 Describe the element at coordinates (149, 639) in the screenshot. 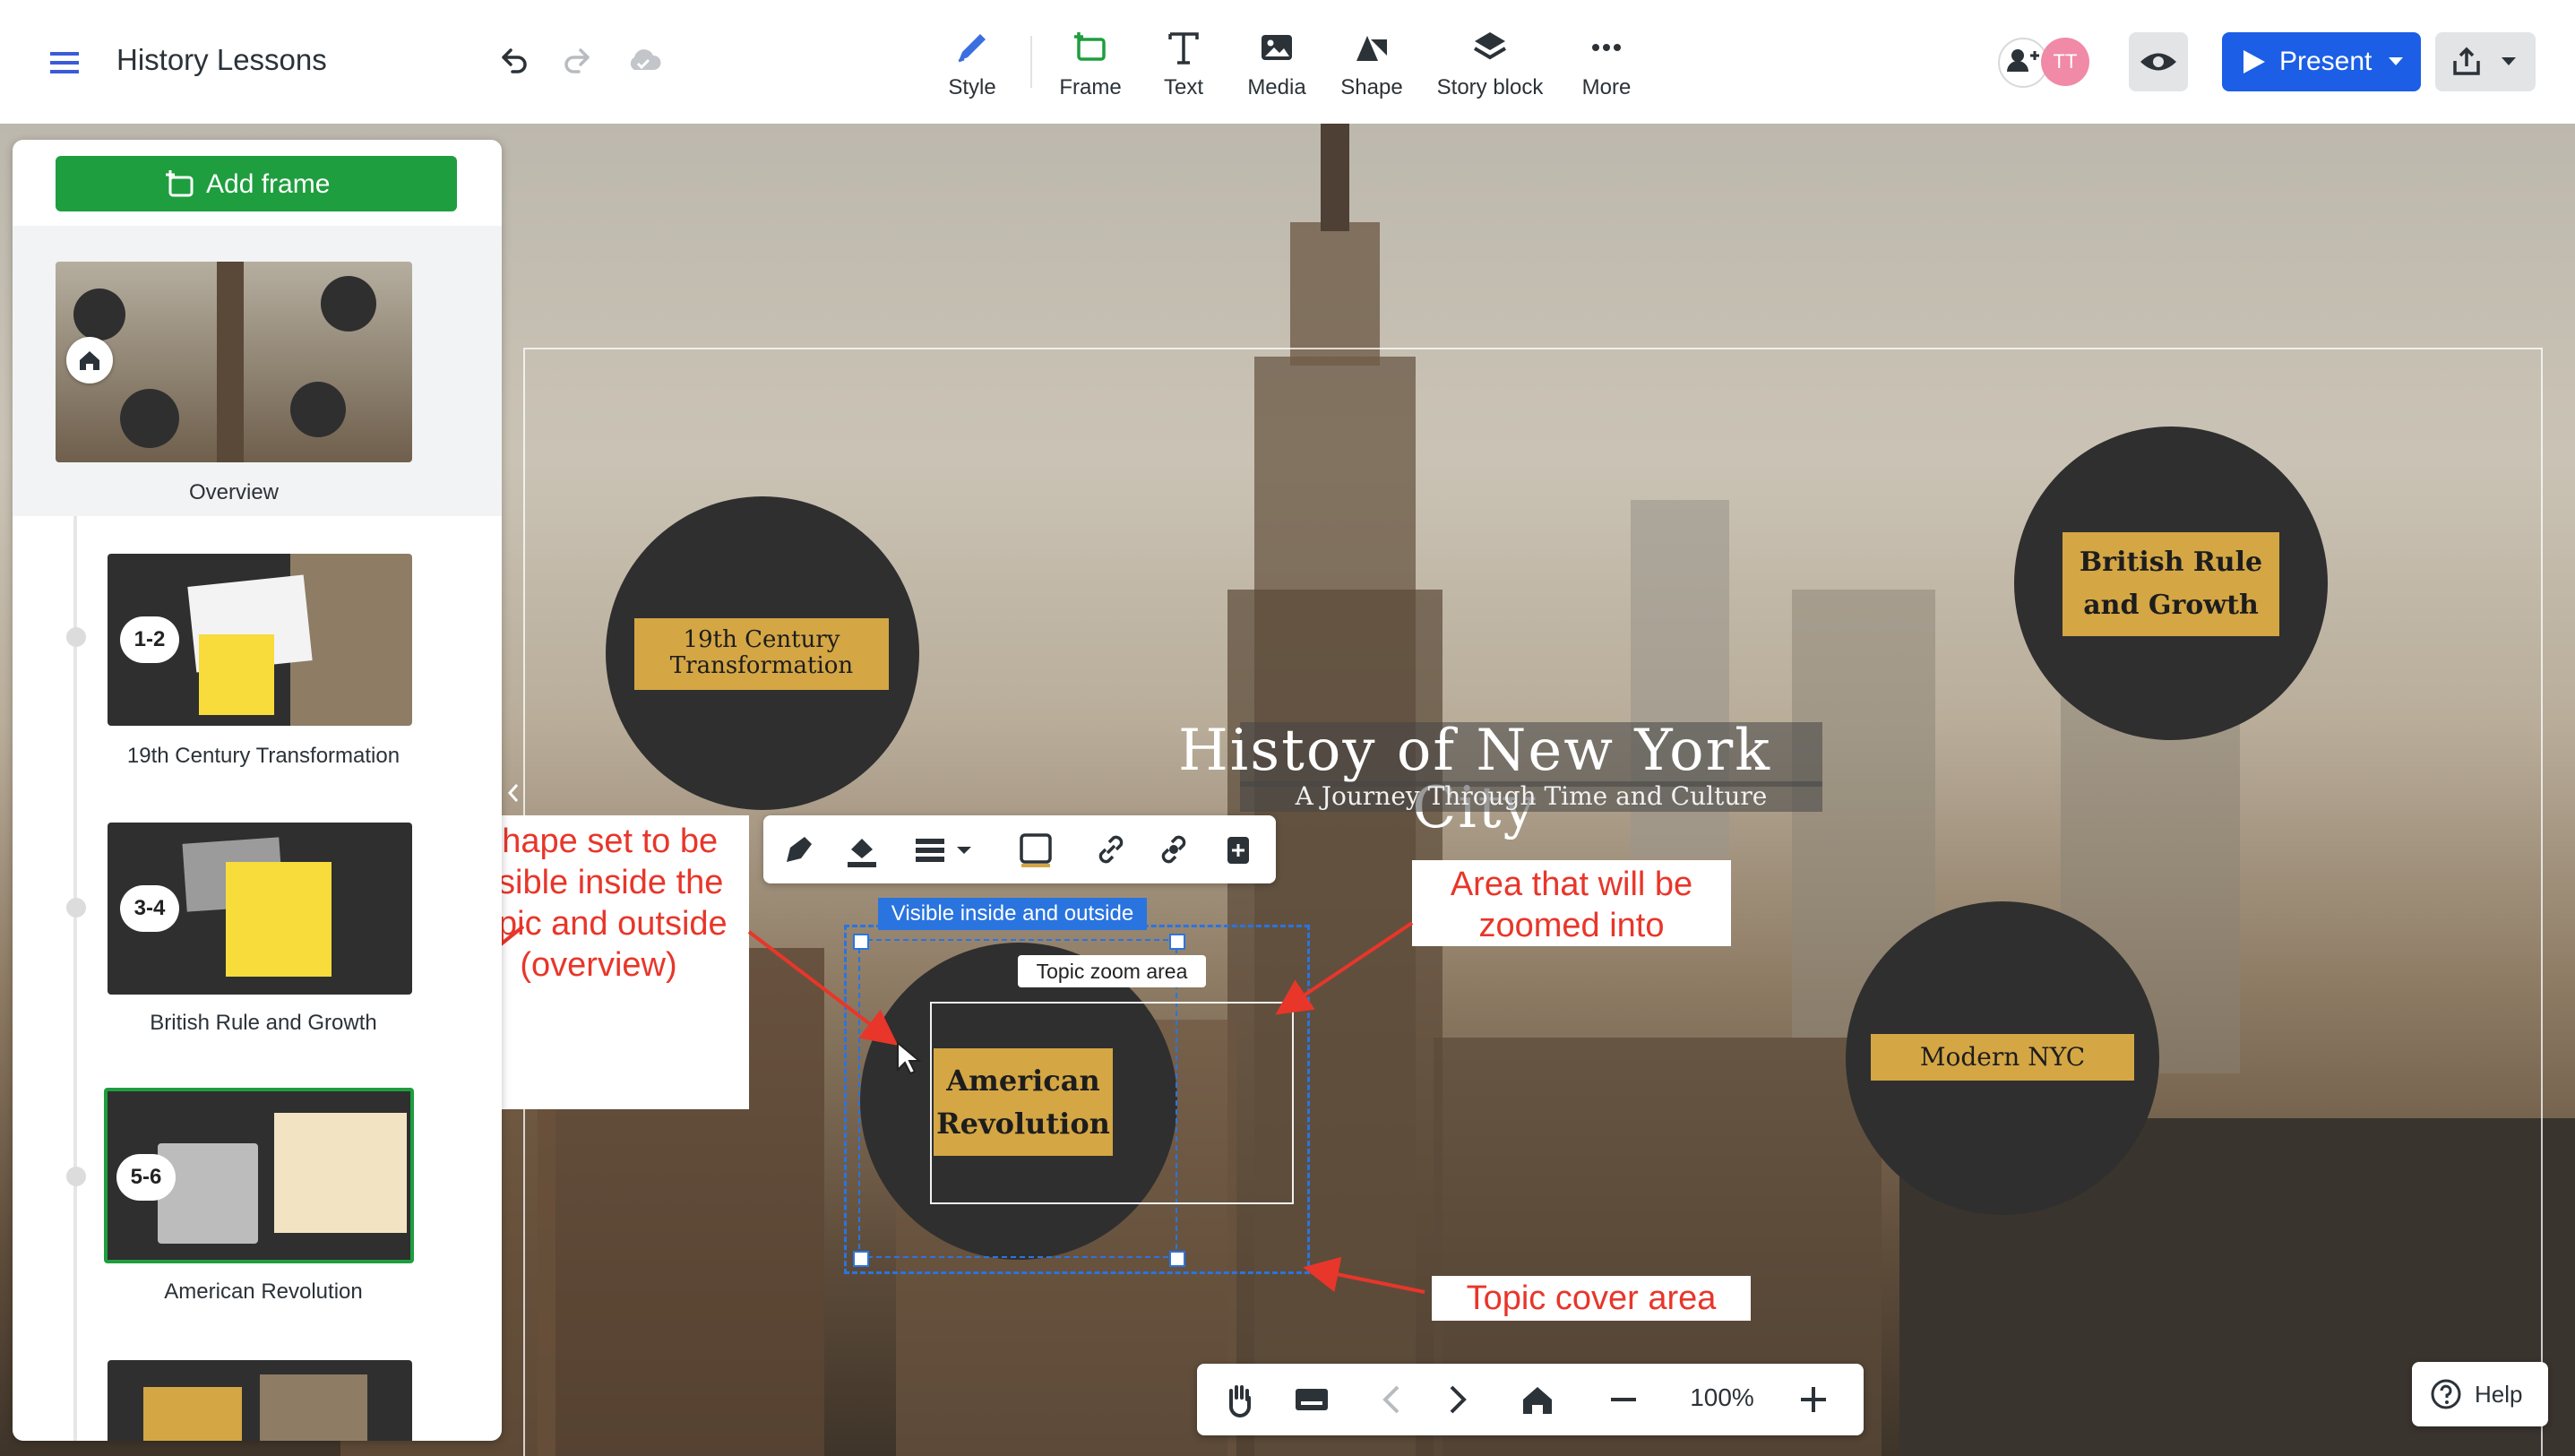

I see `frame-number-badge: 1-2` at that location.